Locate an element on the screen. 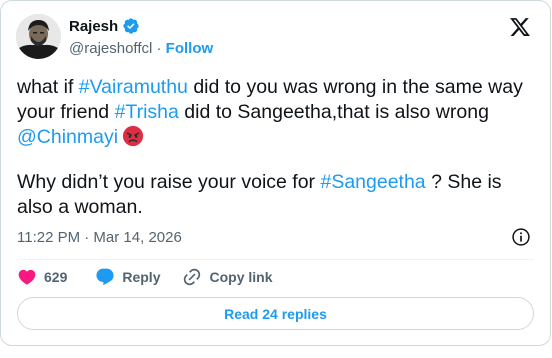  text-segment: did to Sangeetha,that is also wrong is located at coordinates (333, 112).